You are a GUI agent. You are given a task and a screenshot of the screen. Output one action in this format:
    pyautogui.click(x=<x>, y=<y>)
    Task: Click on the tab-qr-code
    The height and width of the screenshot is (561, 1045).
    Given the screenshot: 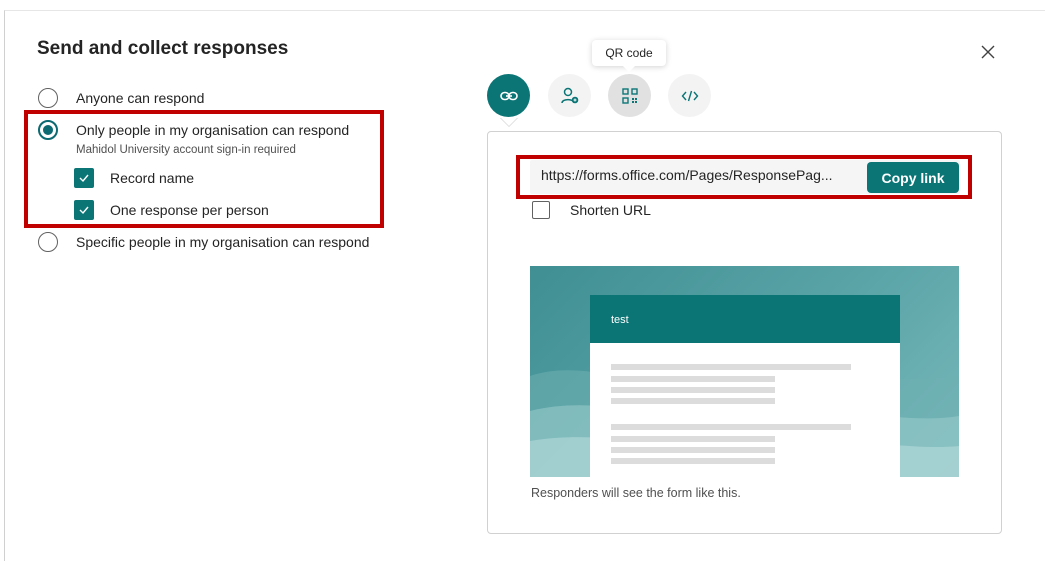 What is the action you would take?
    pyautogui.click(x=629, y=95)
    